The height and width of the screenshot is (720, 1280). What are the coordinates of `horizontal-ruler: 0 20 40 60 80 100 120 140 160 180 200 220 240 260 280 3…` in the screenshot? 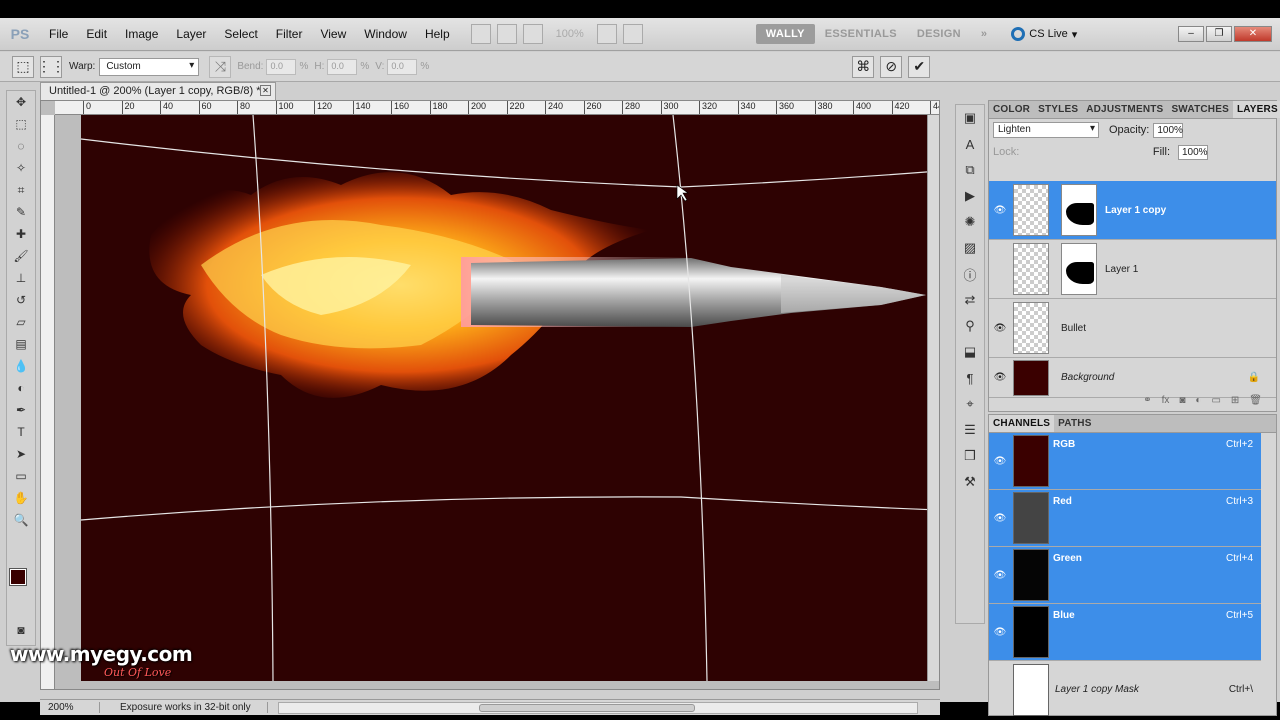 It's located at (497, 108).